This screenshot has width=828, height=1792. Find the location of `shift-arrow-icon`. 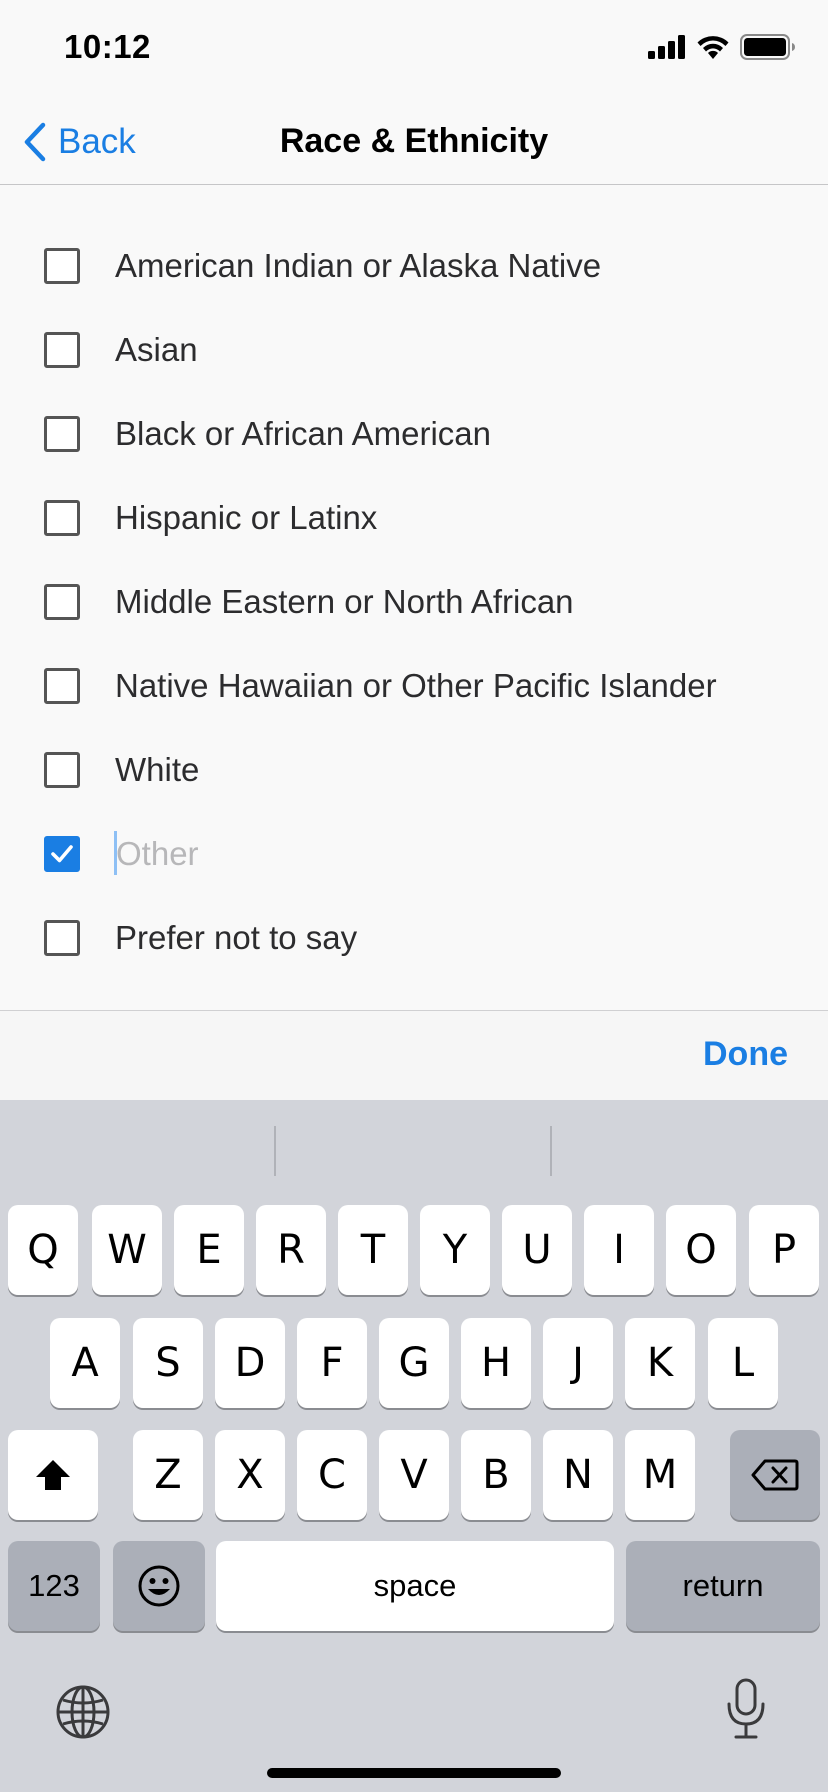

shift-arrow-icon is located at coordinates (53, 1475).